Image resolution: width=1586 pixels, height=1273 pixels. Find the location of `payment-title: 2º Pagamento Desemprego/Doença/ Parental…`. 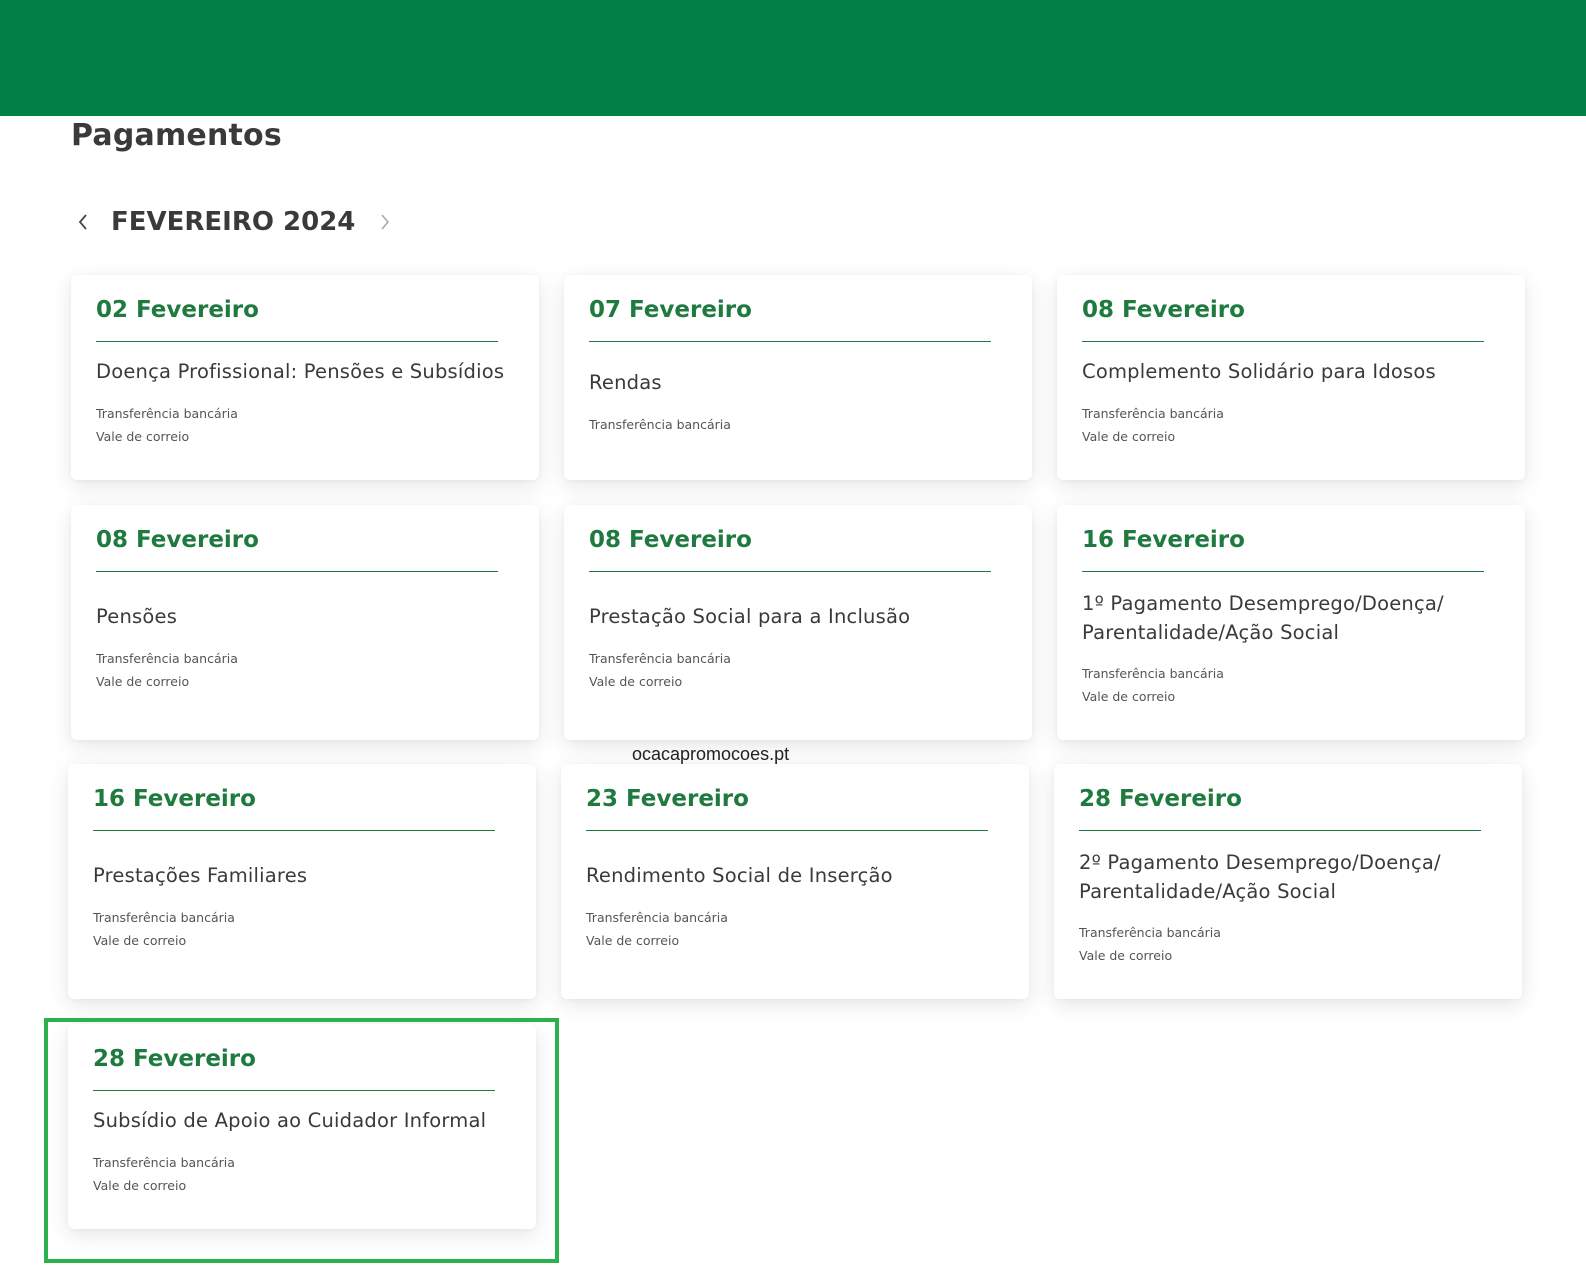

payment-title: 2º Pagamento Desemprego/Doença/ Parental… is located at coordinates (1260, 877).